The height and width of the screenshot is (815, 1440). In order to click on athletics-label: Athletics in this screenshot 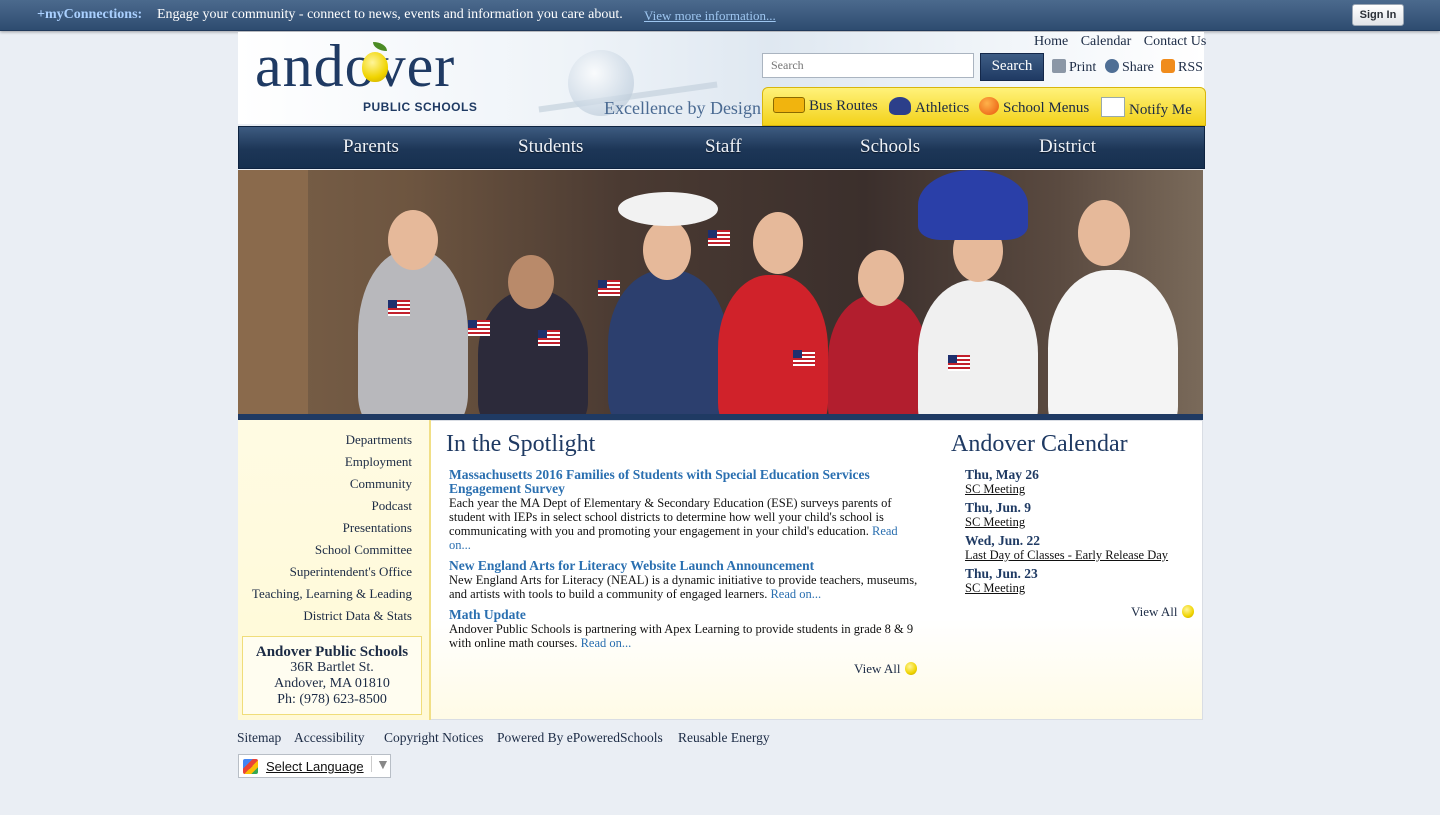, I will do `click(942, 108)`.